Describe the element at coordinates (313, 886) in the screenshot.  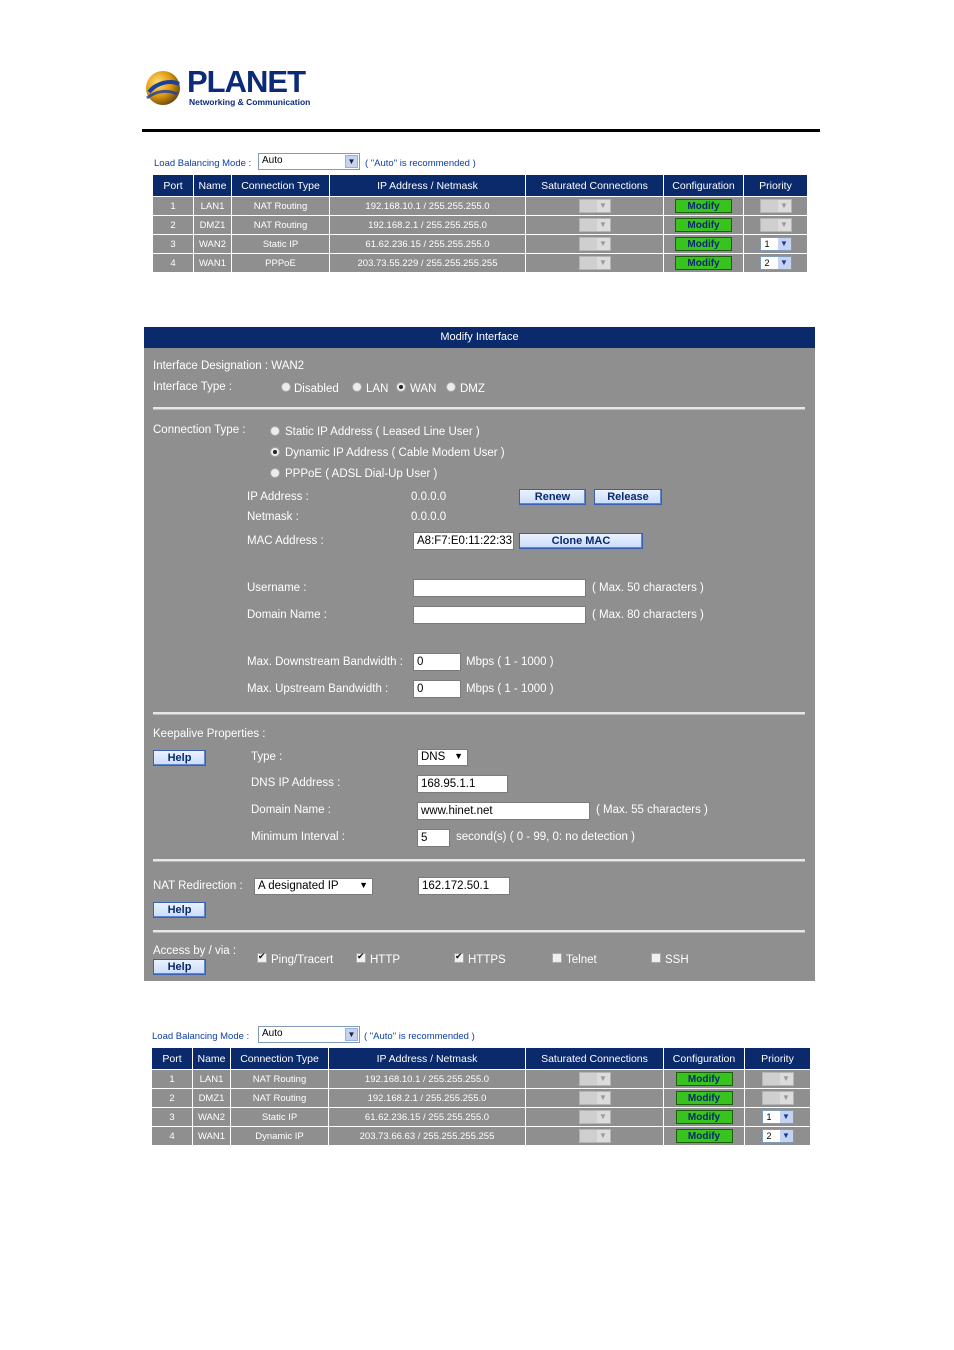
I see `nat-redirection-select: A designated IP ▼` at that location.